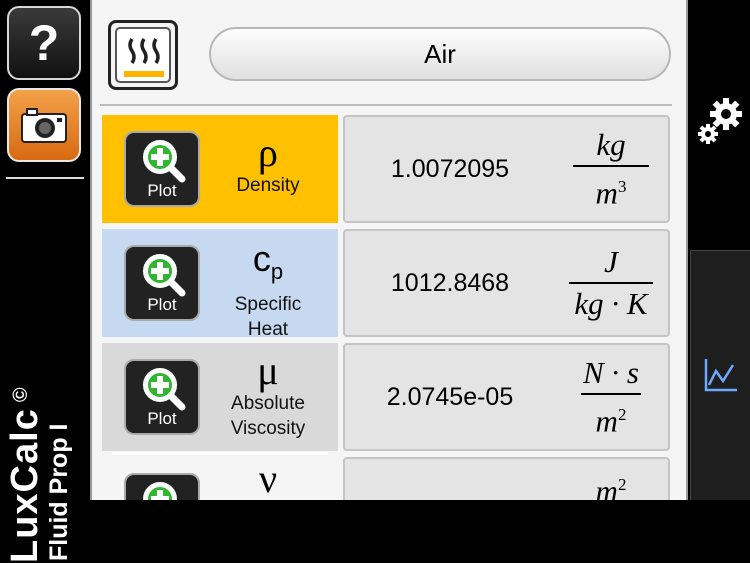 The image size is (750, 563). What do you see at coordinates (611, 169) in the screenshot?
I see `unit-fraction: kg m3` at bounding box center [611, 169].